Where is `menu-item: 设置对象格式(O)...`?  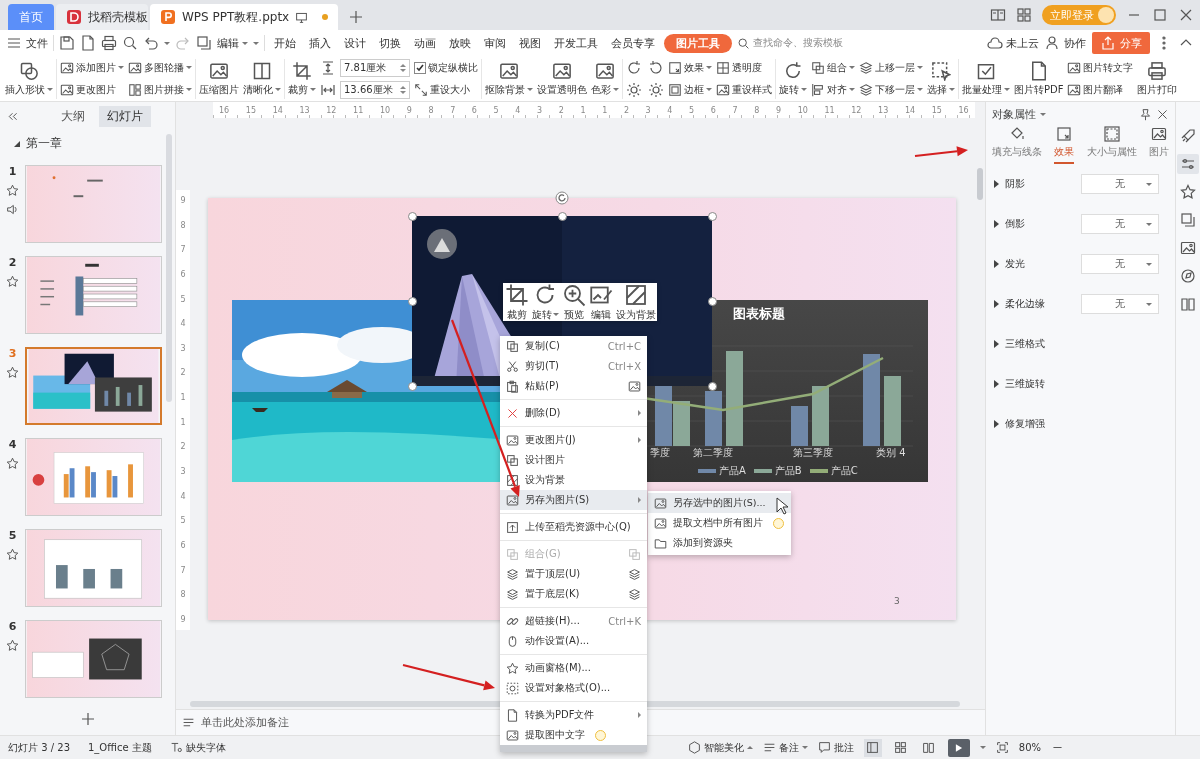
menu-item: 设置对象格式(O)... is located at coordinates (573, 688).